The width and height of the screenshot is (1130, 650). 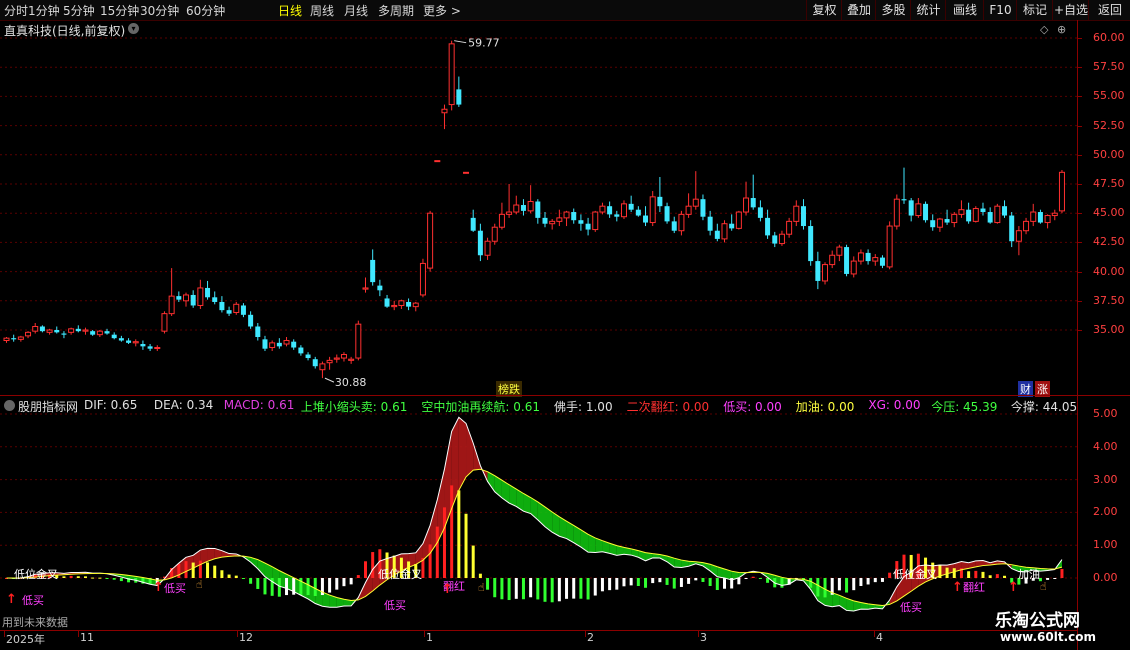 I want to click on indicator-tick-label: 2.00, so click(x=1105, y=512).